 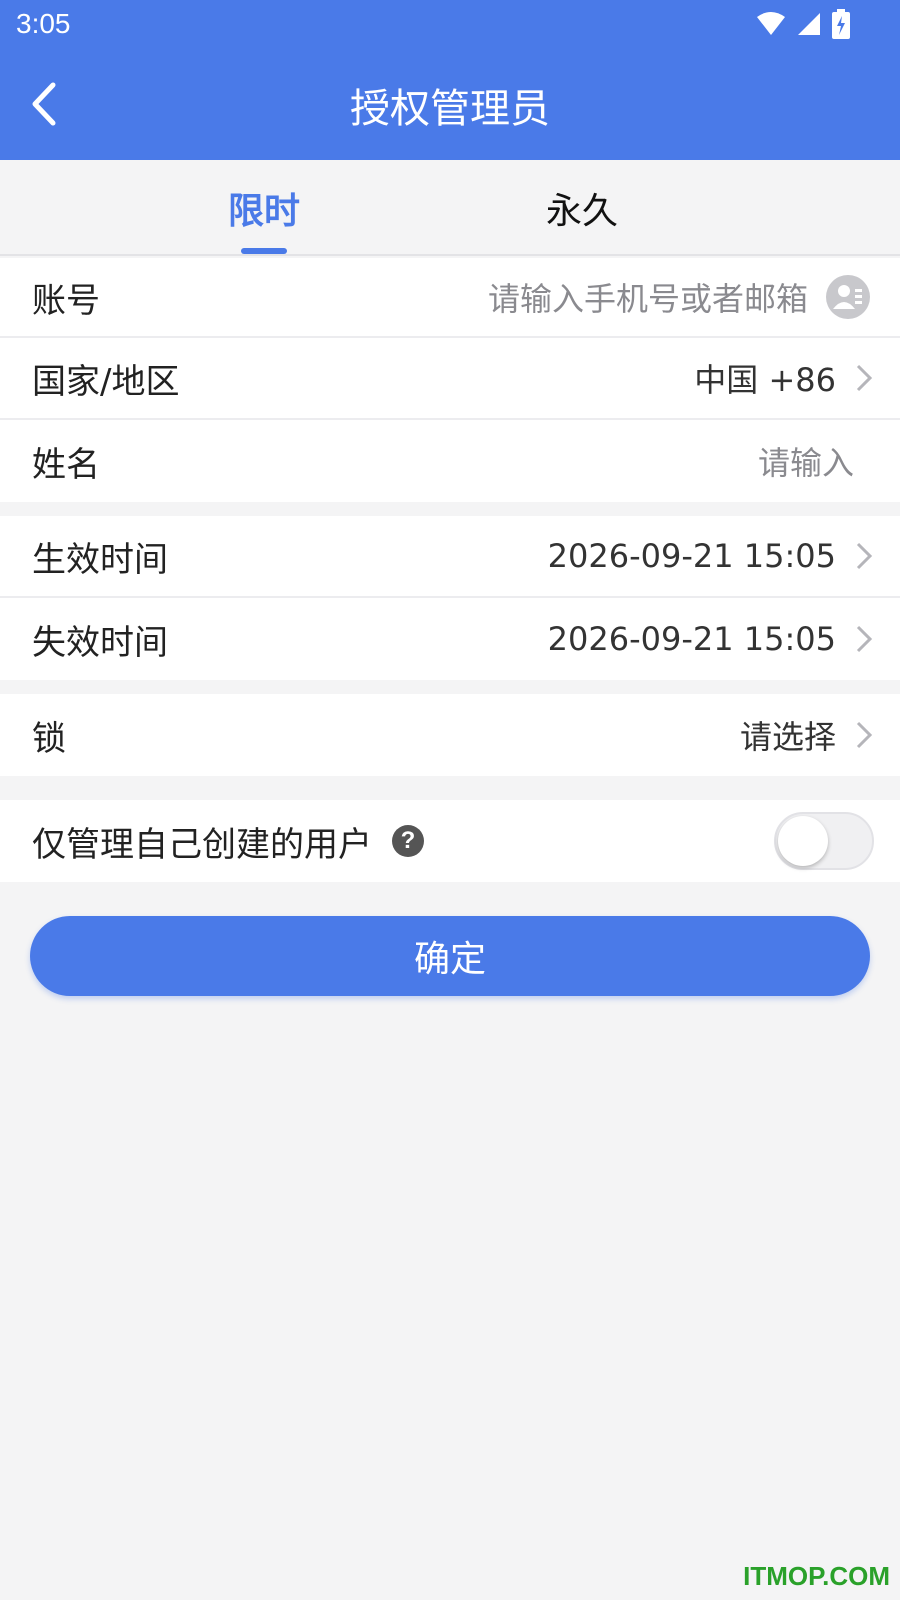 I want to click on battery-charging-icon, so click(x=841, y=24).